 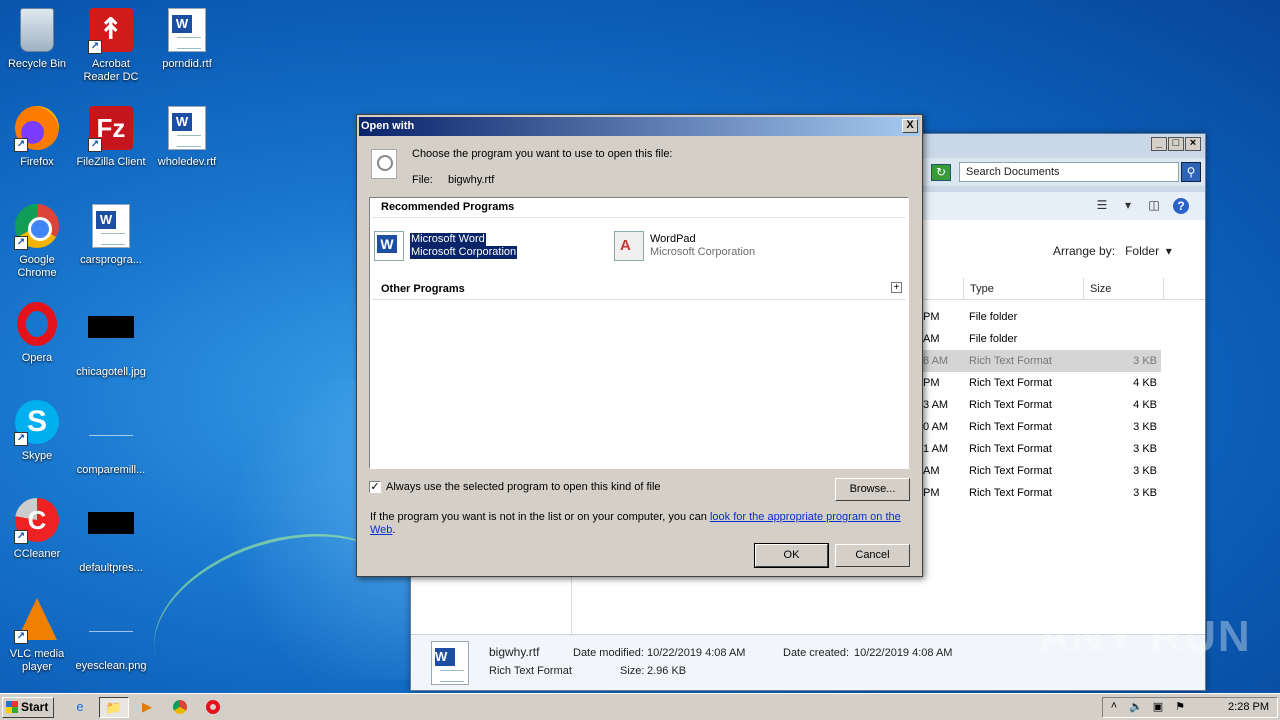 What do you see at coordinates (180, 707) in the screenshot?
I see `chrome-icon` at bounding box center [180, 707].